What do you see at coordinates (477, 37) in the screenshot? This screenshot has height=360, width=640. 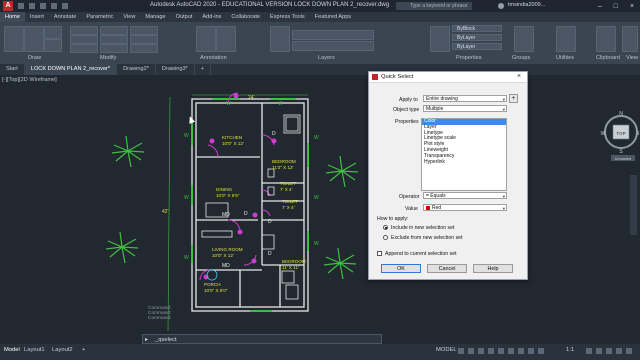 I see `linetype-dropdown: ByLayer` at bounding box center [477, 37].